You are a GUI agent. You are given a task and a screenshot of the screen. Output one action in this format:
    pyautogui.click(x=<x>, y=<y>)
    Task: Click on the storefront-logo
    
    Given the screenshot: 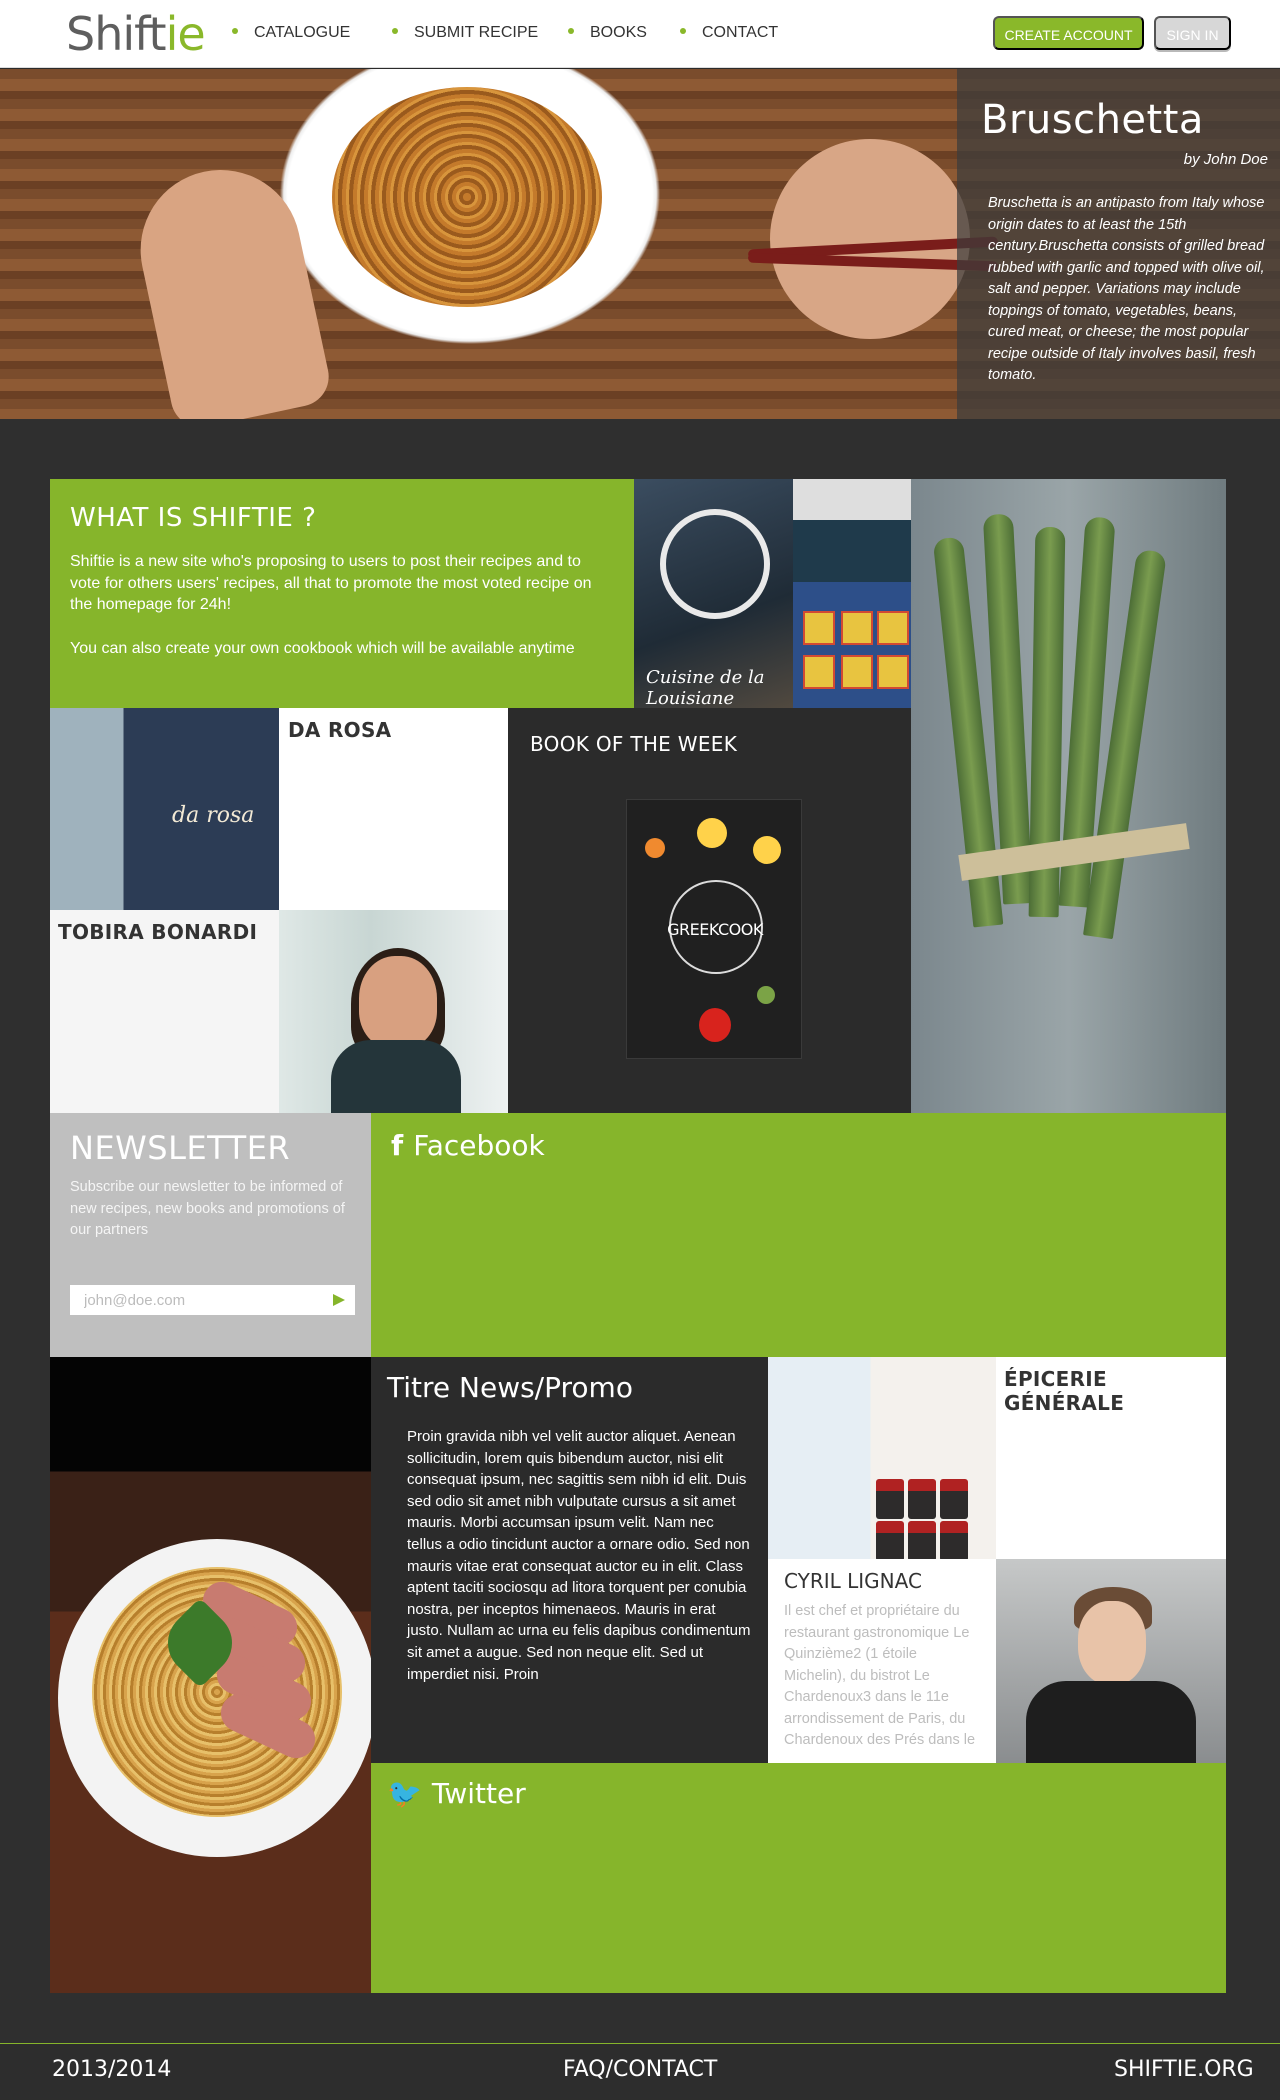 What is the action you would take?
    pyautogui.click(x=715, y=564)
    